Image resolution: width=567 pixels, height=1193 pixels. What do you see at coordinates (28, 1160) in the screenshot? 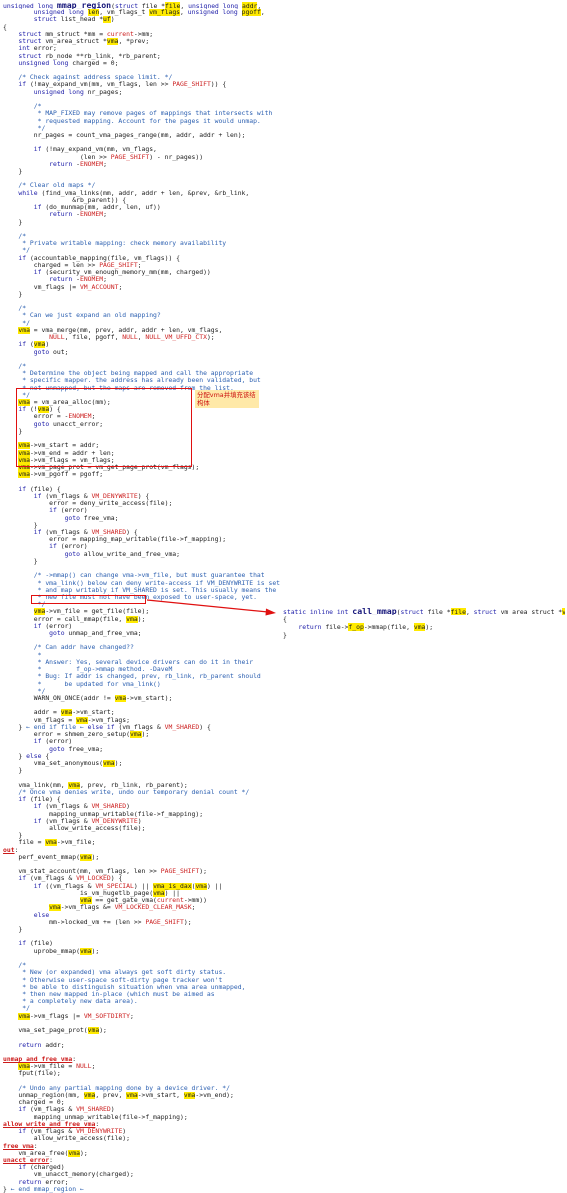
I see `code-line: unacct_error:` at bounding box center [28, 1160].